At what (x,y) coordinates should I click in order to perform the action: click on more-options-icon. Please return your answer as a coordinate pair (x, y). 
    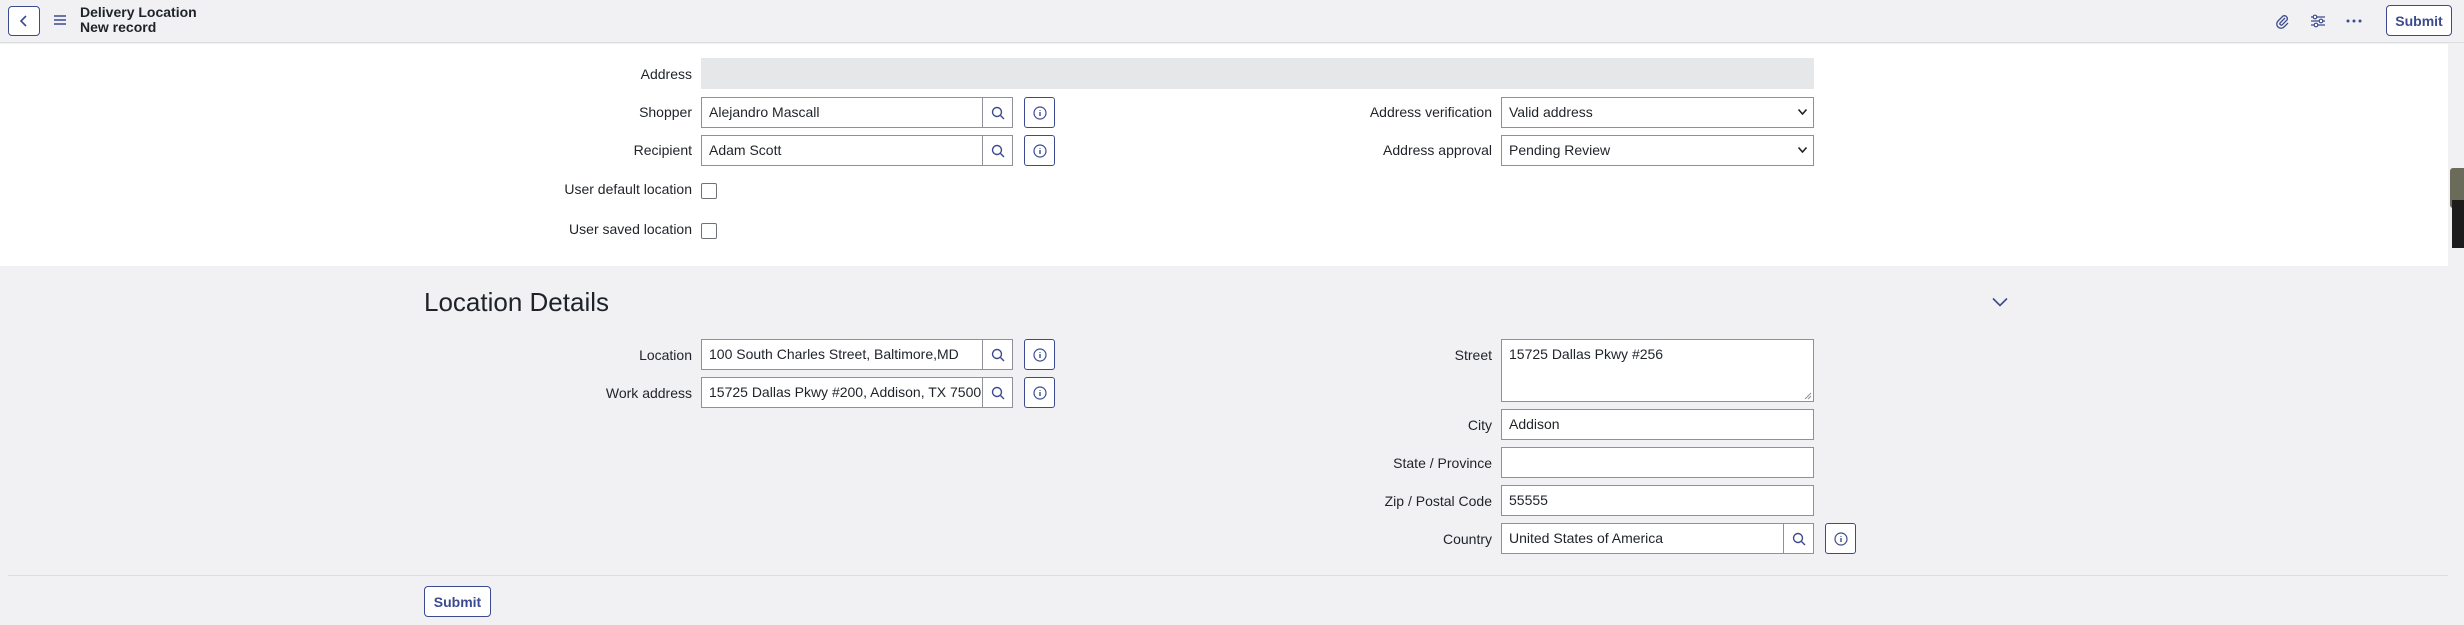
    Looking at the image, I should click on (2354, 21).